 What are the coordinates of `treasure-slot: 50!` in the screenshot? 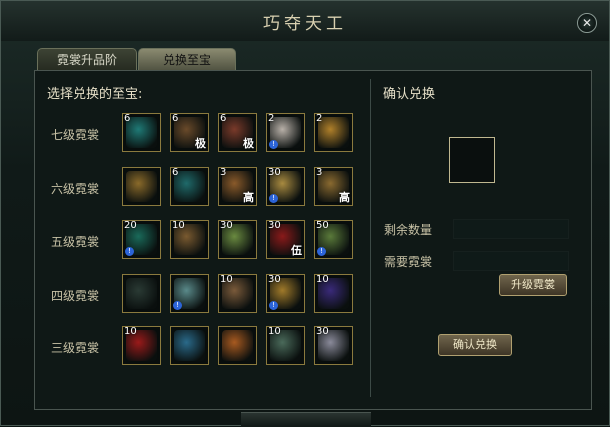 It's located at (333, 239).